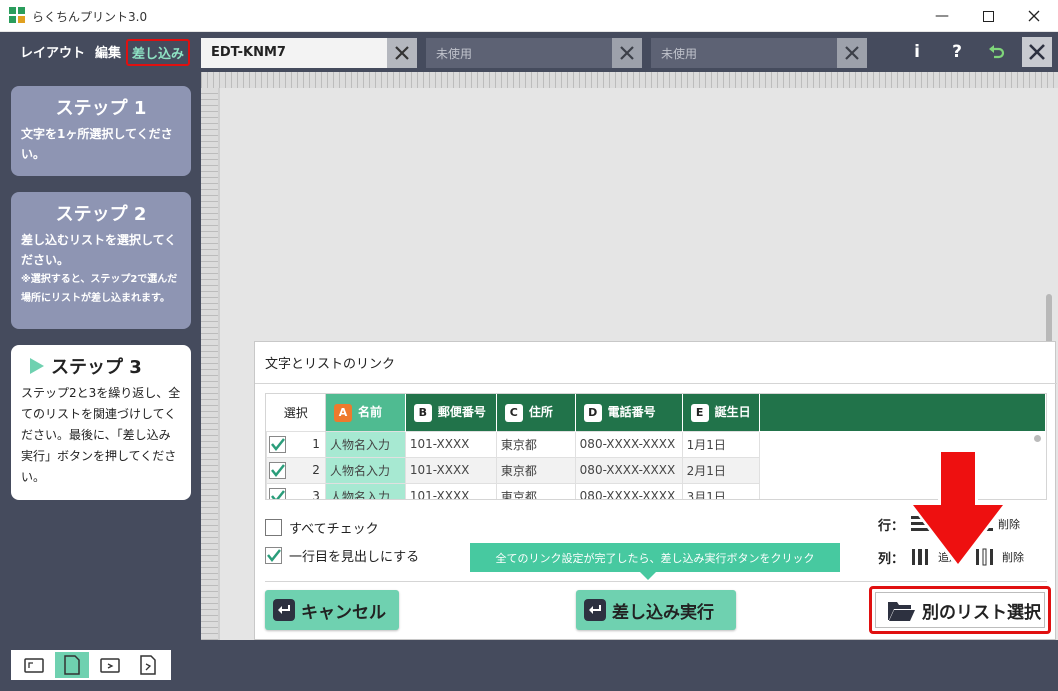 The image size is (1058, 691). Describe the element at coordinates (720, 444) in the screenshot. I see `cell-birthday: 1月1日` at that location.